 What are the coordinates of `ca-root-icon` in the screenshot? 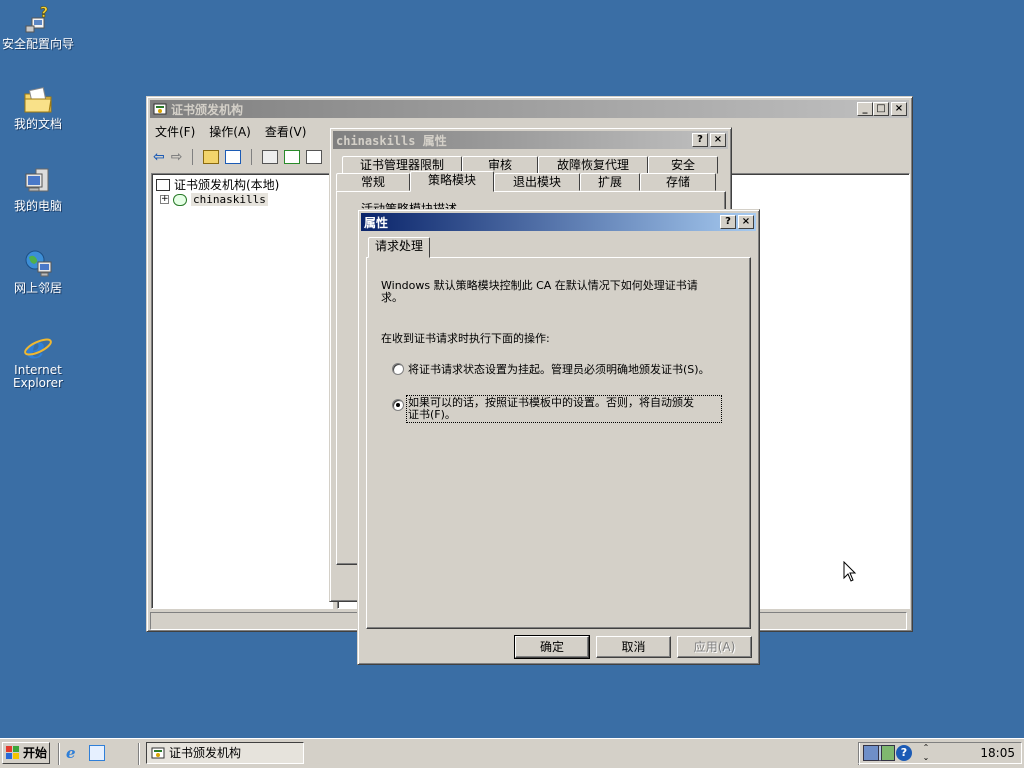 It's located at (163, 184).